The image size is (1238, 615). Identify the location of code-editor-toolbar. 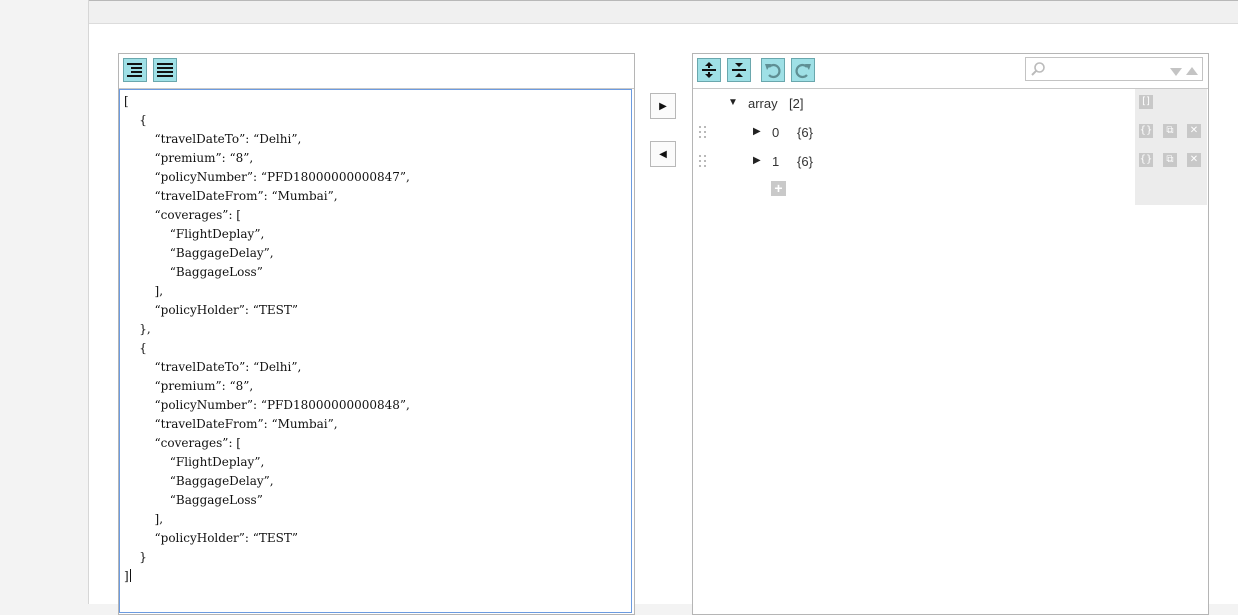
(376, 71).